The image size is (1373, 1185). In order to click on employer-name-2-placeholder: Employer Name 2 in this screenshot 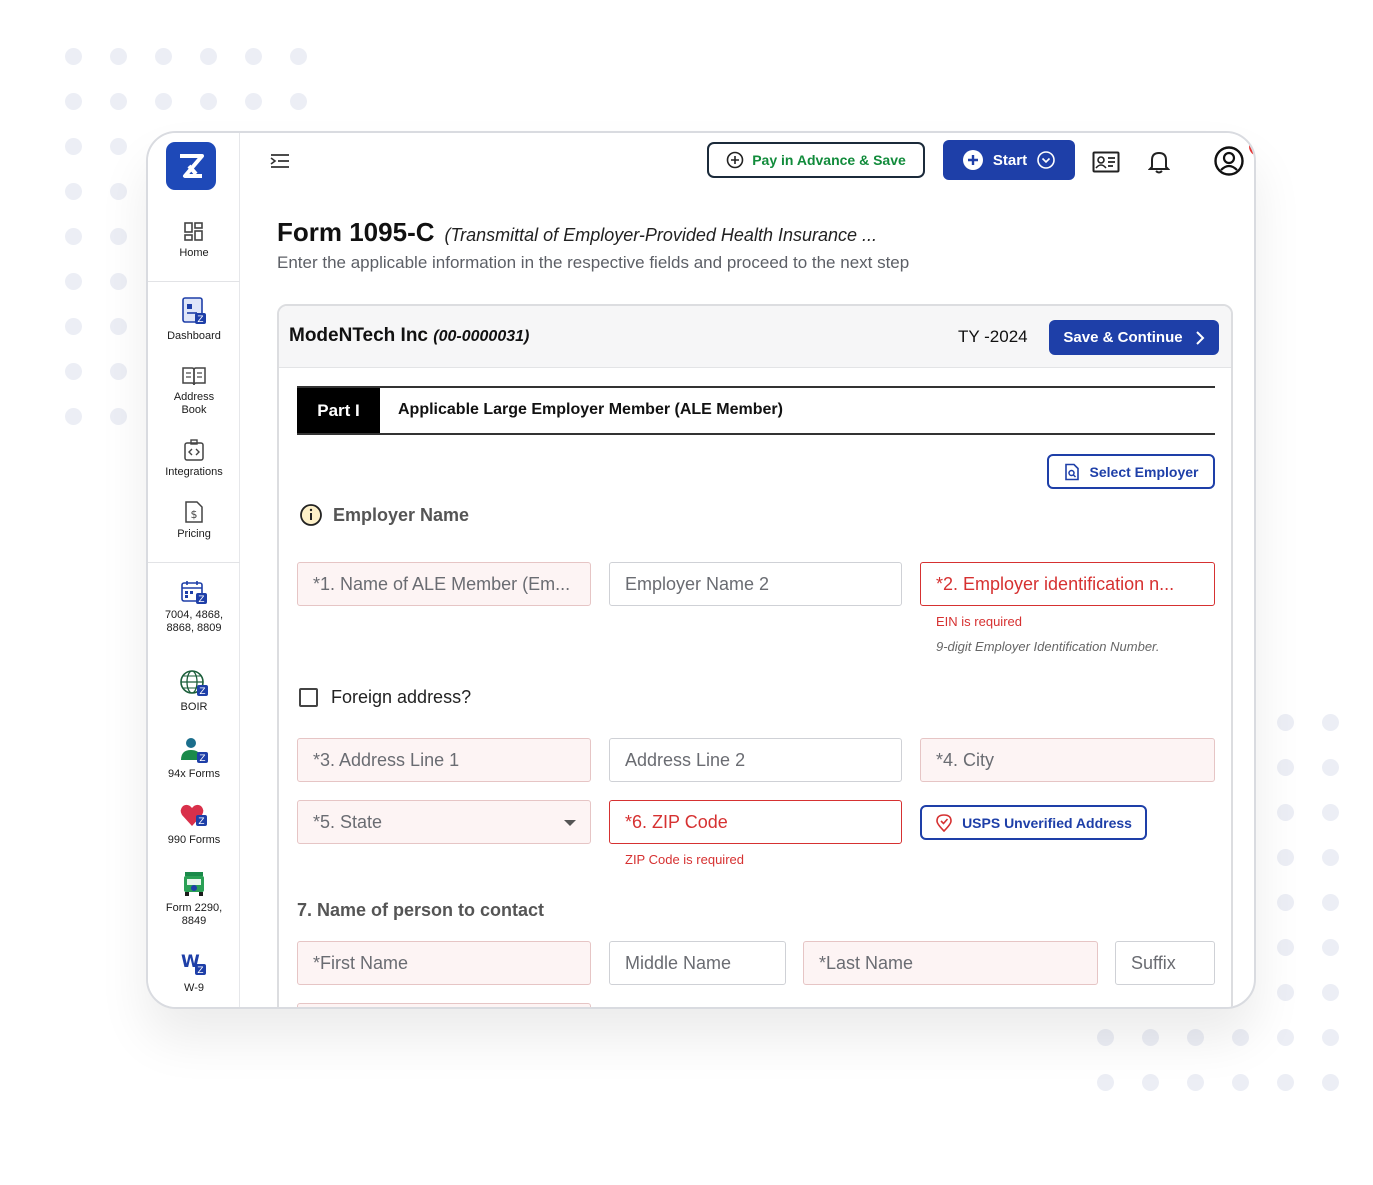, I will do `click(697, 583)`.